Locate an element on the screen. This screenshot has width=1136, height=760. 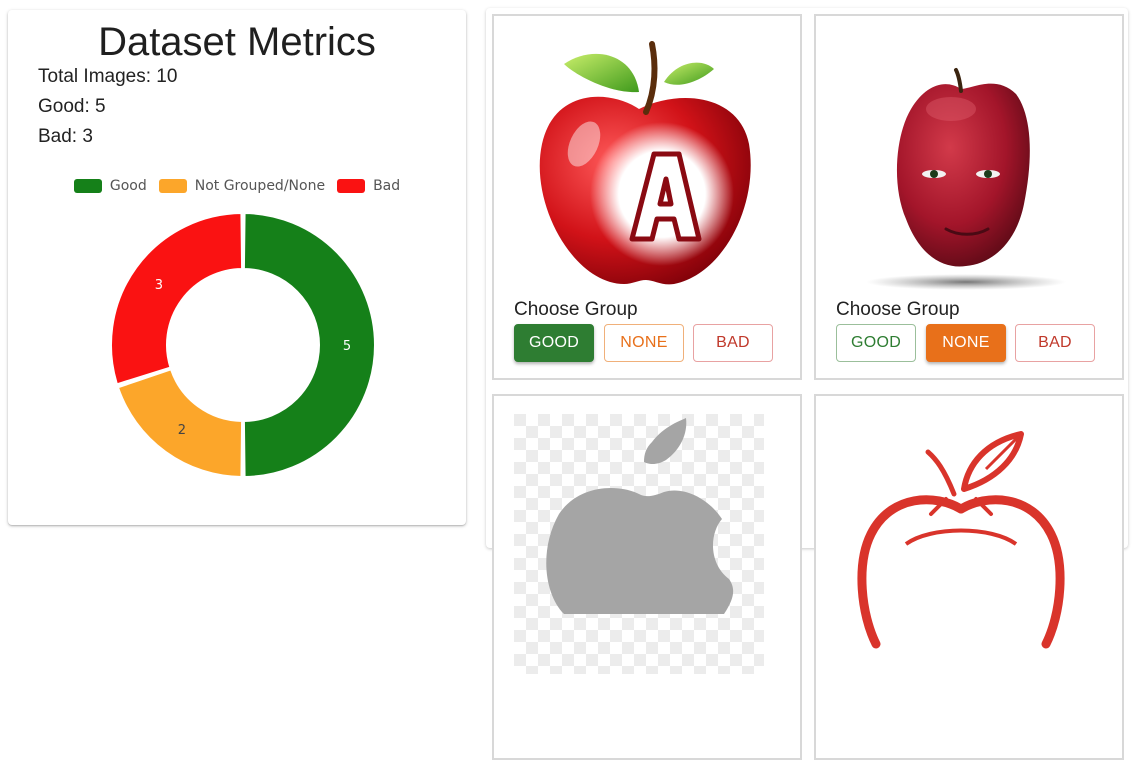
image-card-1: Choose Group GOOD NONE BAD is located at coordinates (647, 197).